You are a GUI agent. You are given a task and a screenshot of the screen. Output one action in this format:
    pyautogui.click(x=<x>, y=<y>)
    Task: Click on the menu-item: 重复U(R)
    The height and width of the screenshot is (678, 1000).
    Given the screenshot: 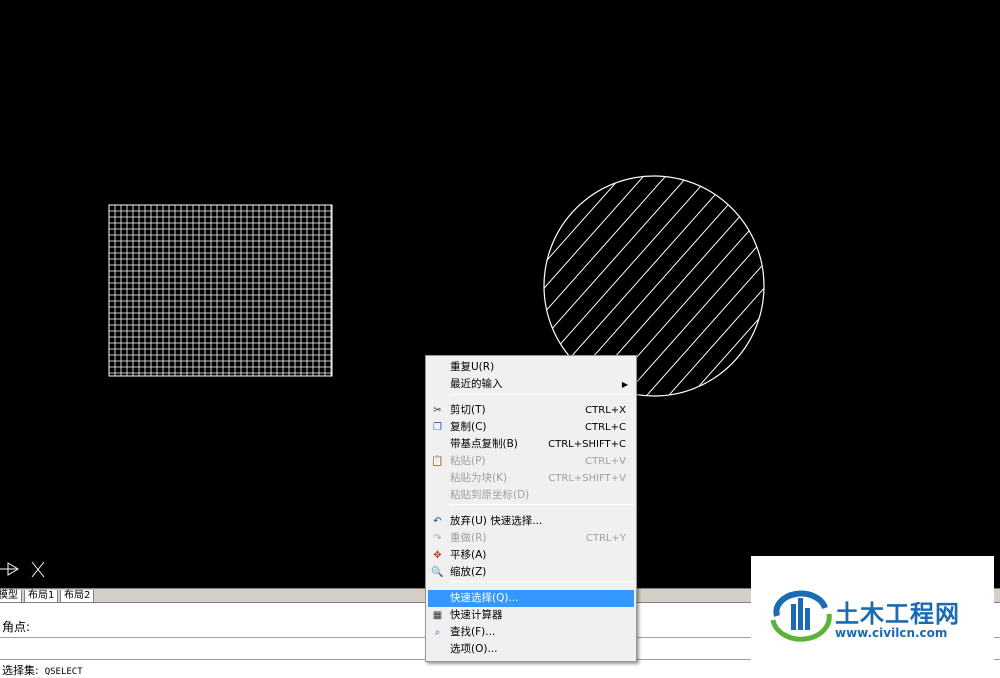 What is the action you would take?
    pyautogui.click(x=531, y=367)
    